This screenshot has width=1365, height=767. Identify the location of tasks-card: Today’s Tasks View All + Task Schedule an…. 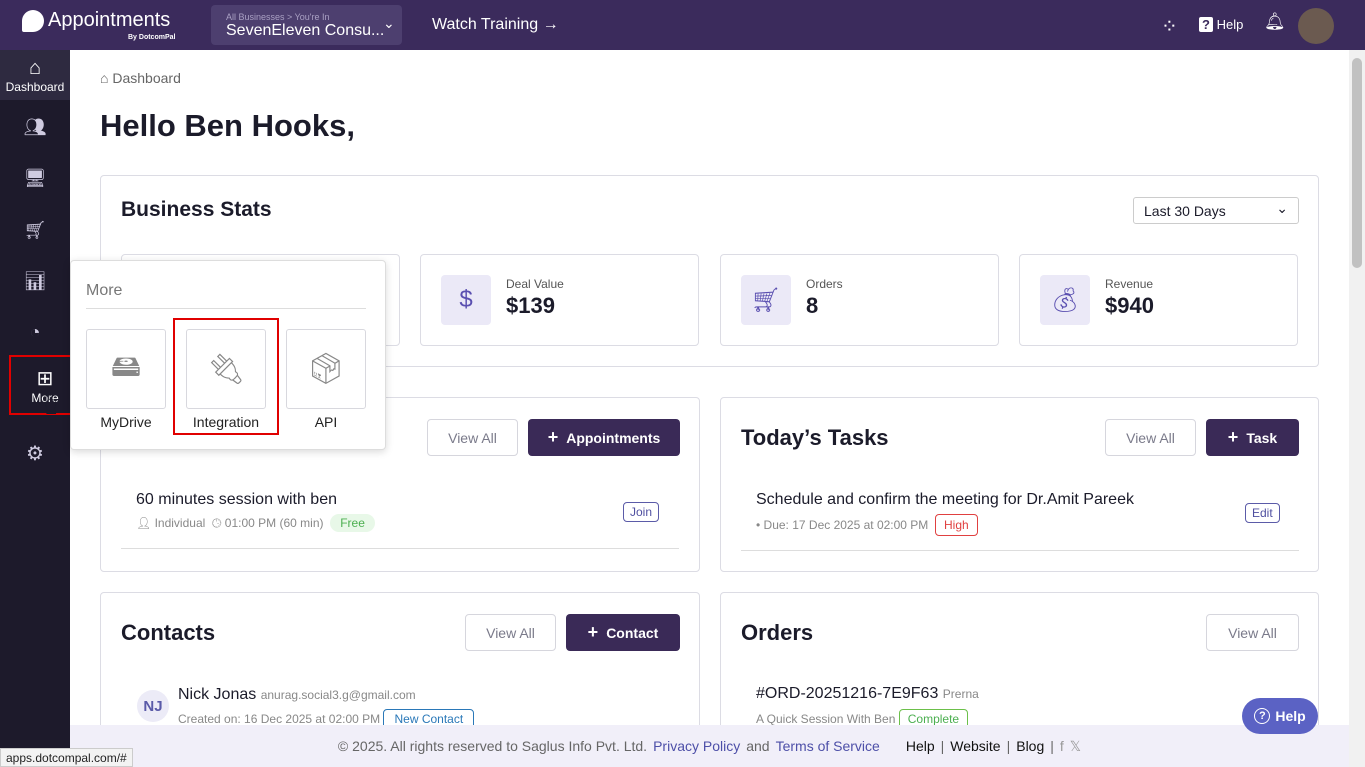
(1019, 484).